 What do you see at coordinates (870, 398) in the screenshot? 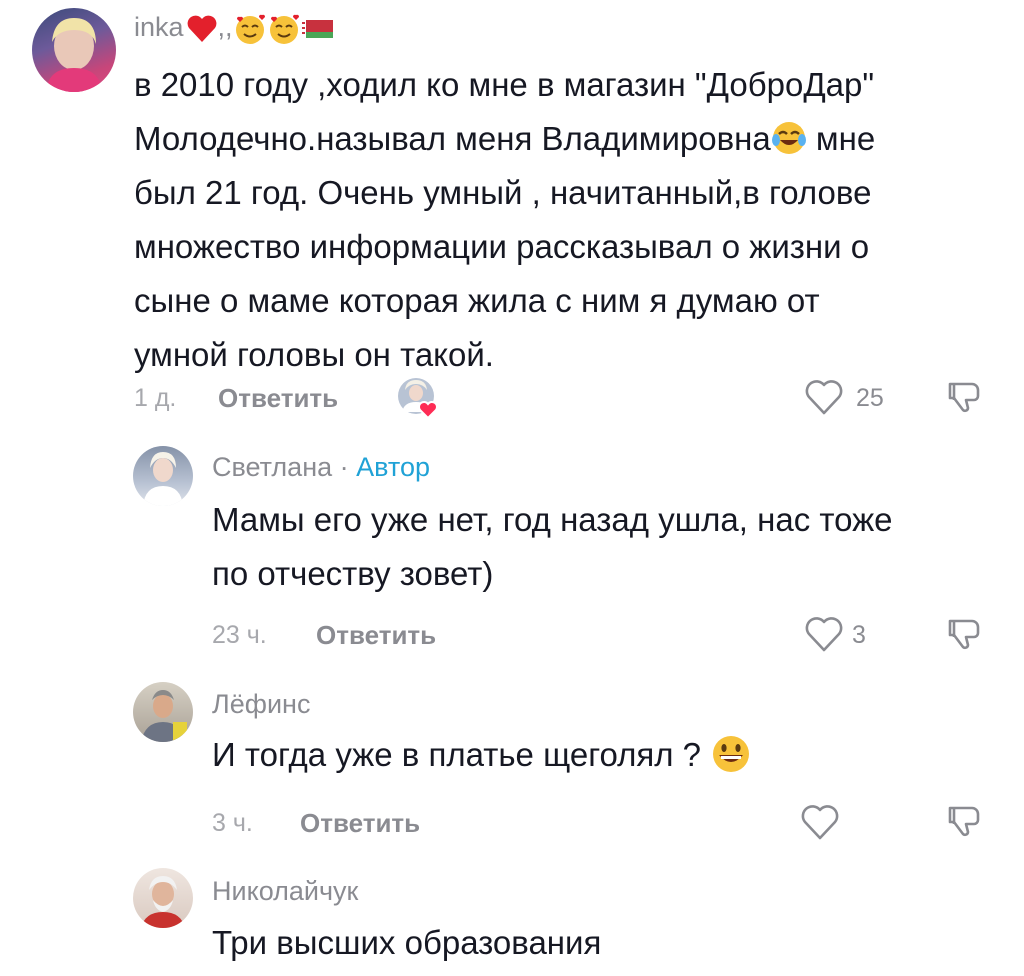
I see `like-count: 25` at bounding box center [870, 398].